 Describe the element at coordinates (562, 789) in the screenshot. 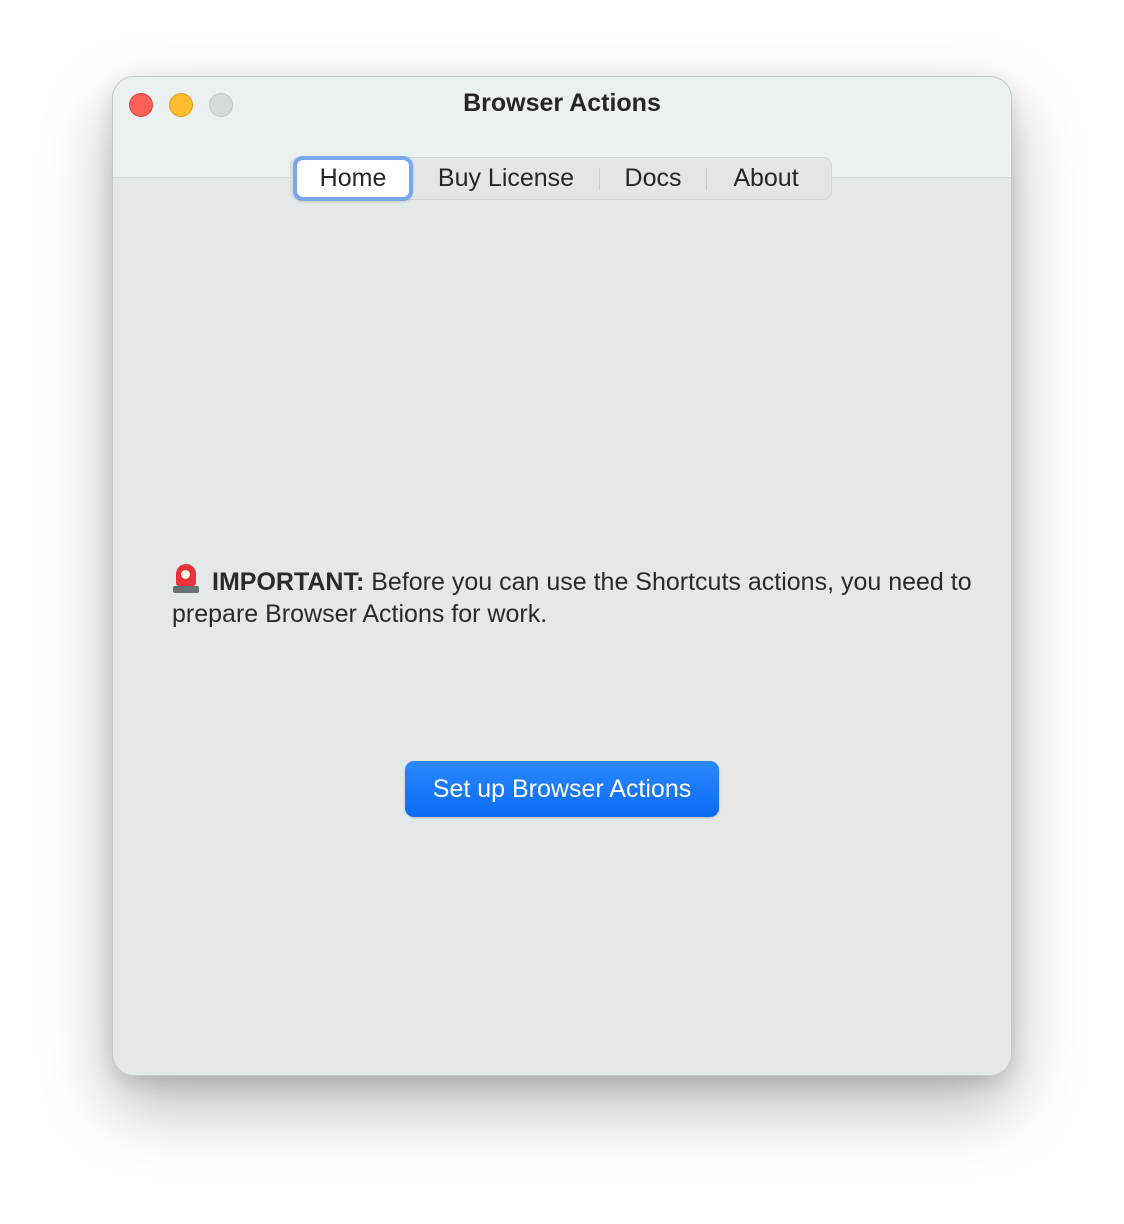

I see `setup-browser-actions-button: Set up Browser Actions` at that location.